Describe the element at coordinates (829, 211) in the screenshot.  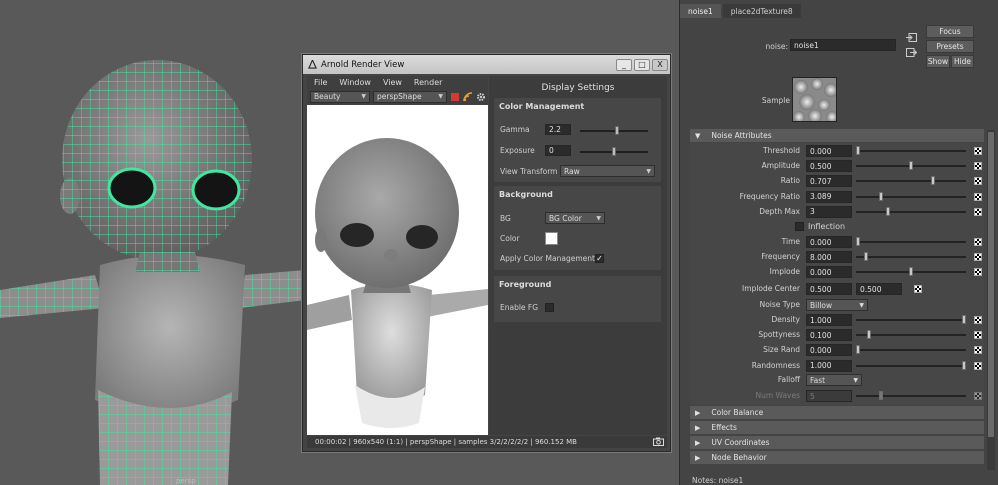
I see `depth-max-field: 3` at that location.